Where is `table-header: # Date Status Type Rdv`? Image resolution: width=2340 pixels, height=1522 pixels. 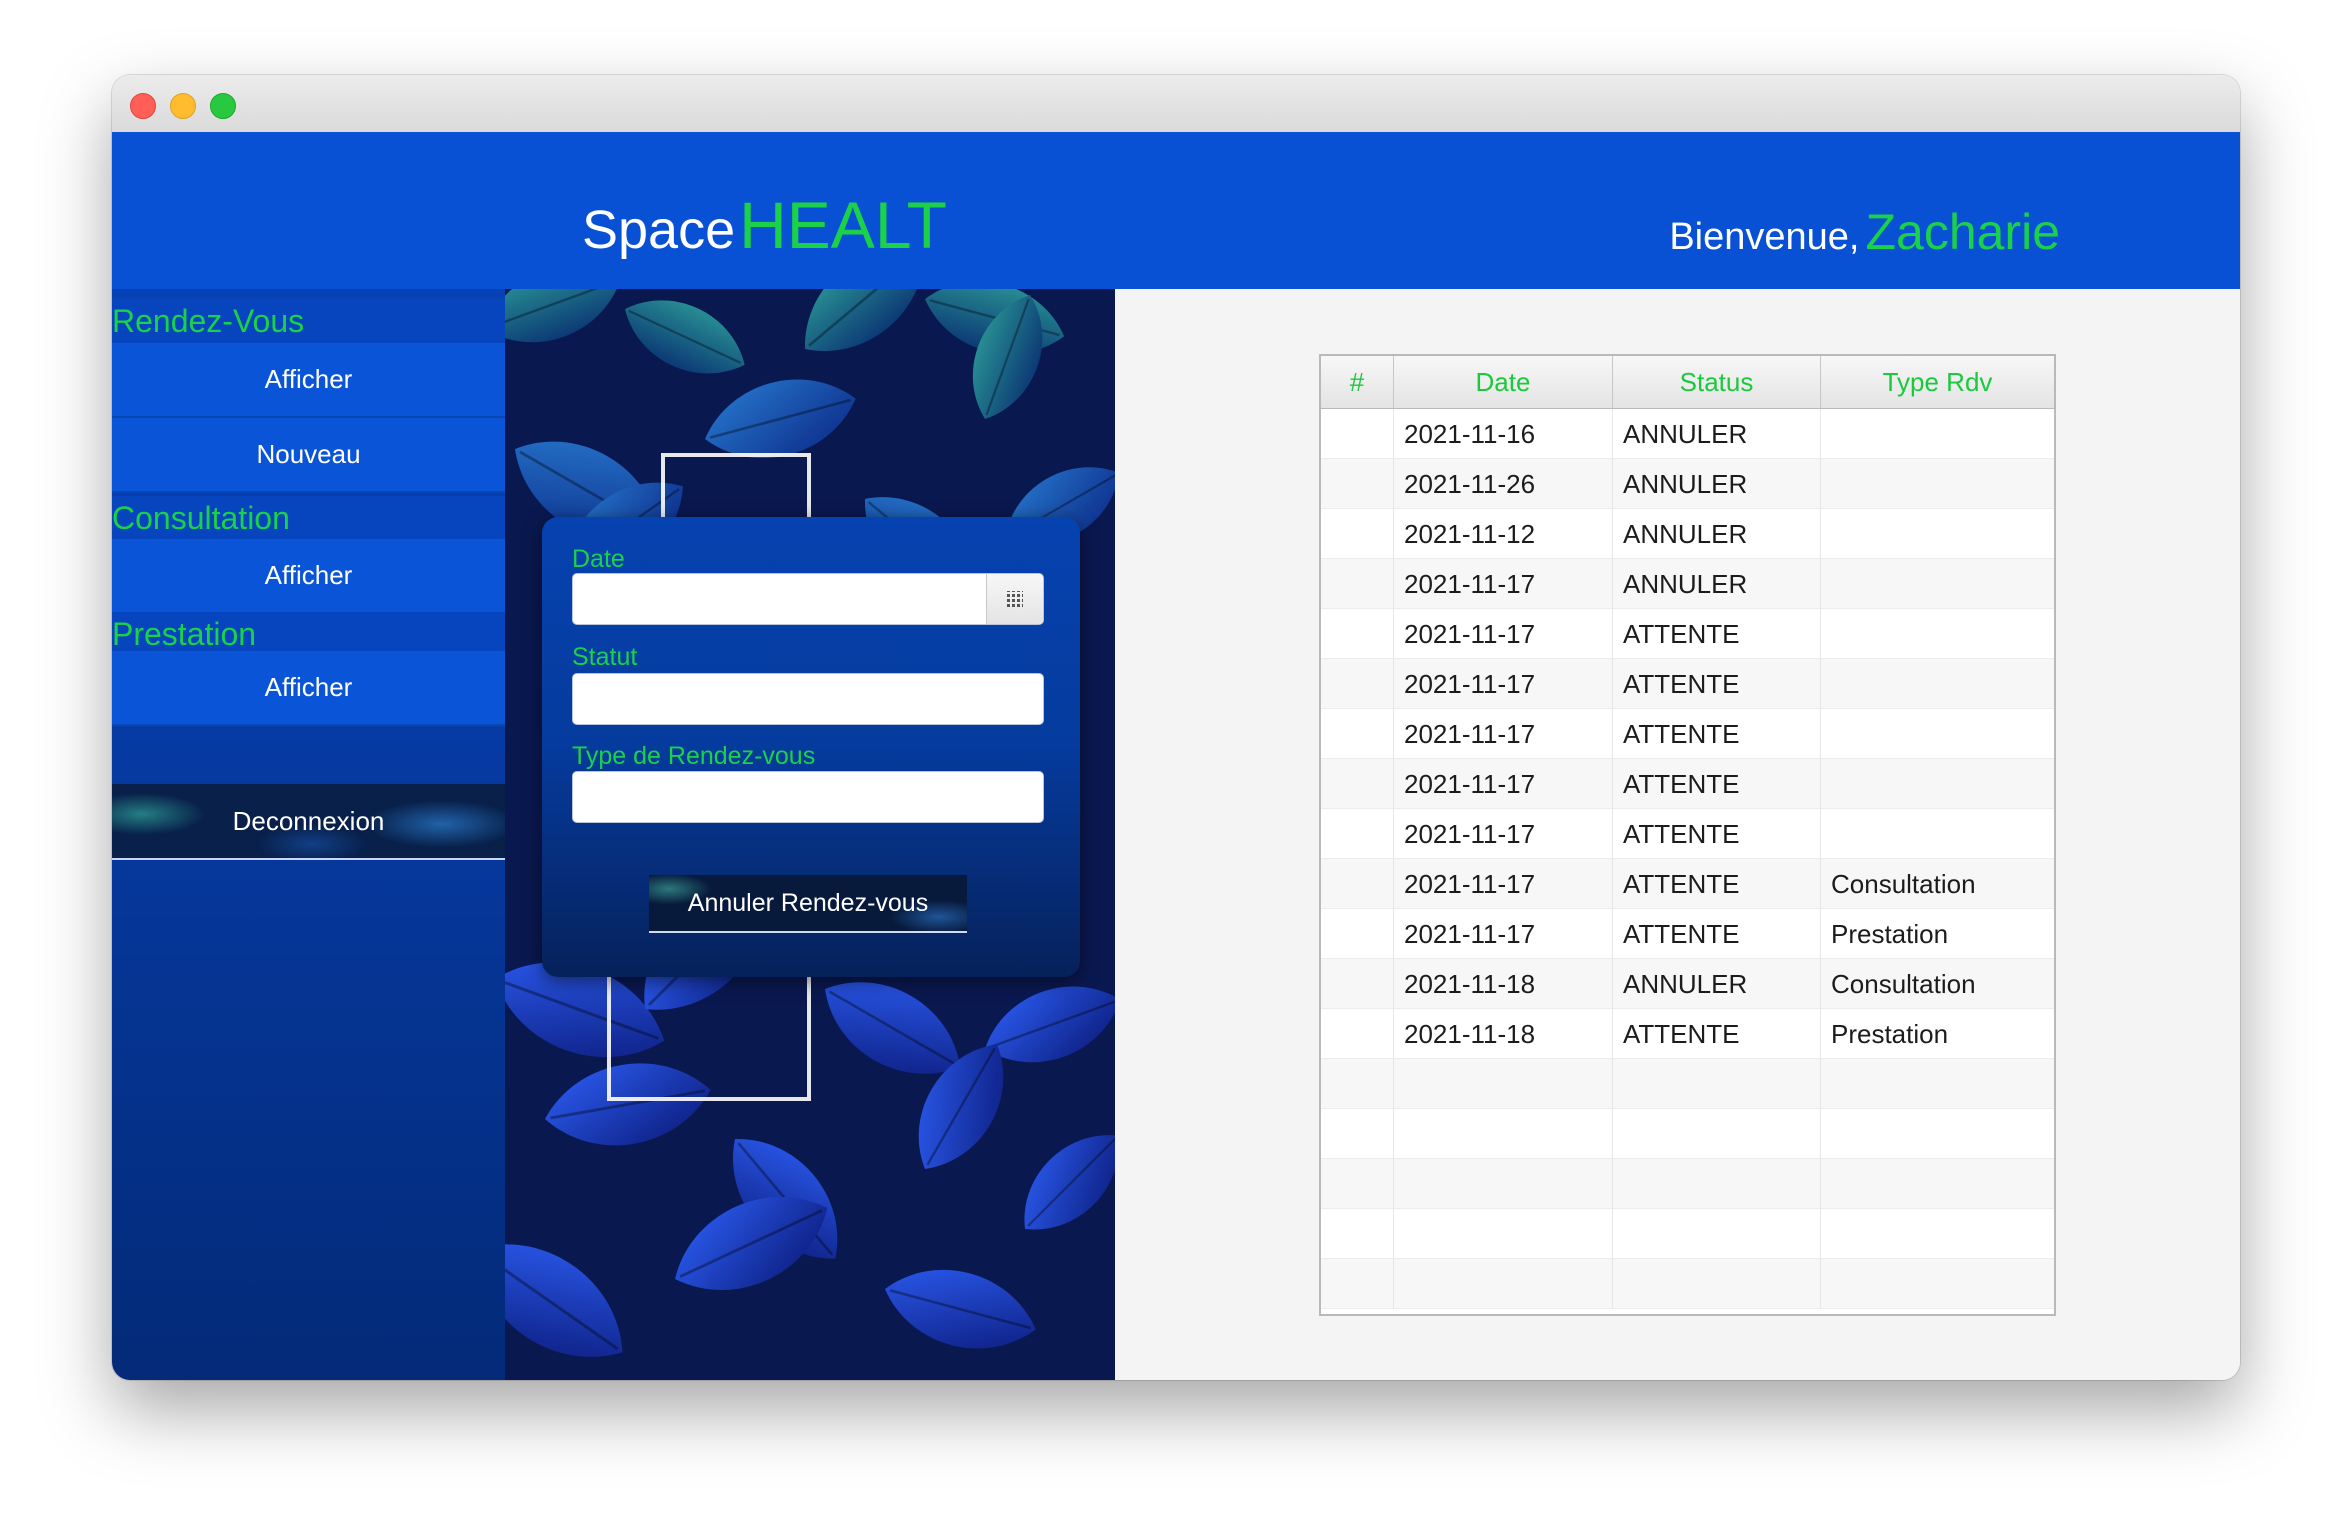
table-header: # Date Status Type Rdv is located at coordinates (1687, 382).